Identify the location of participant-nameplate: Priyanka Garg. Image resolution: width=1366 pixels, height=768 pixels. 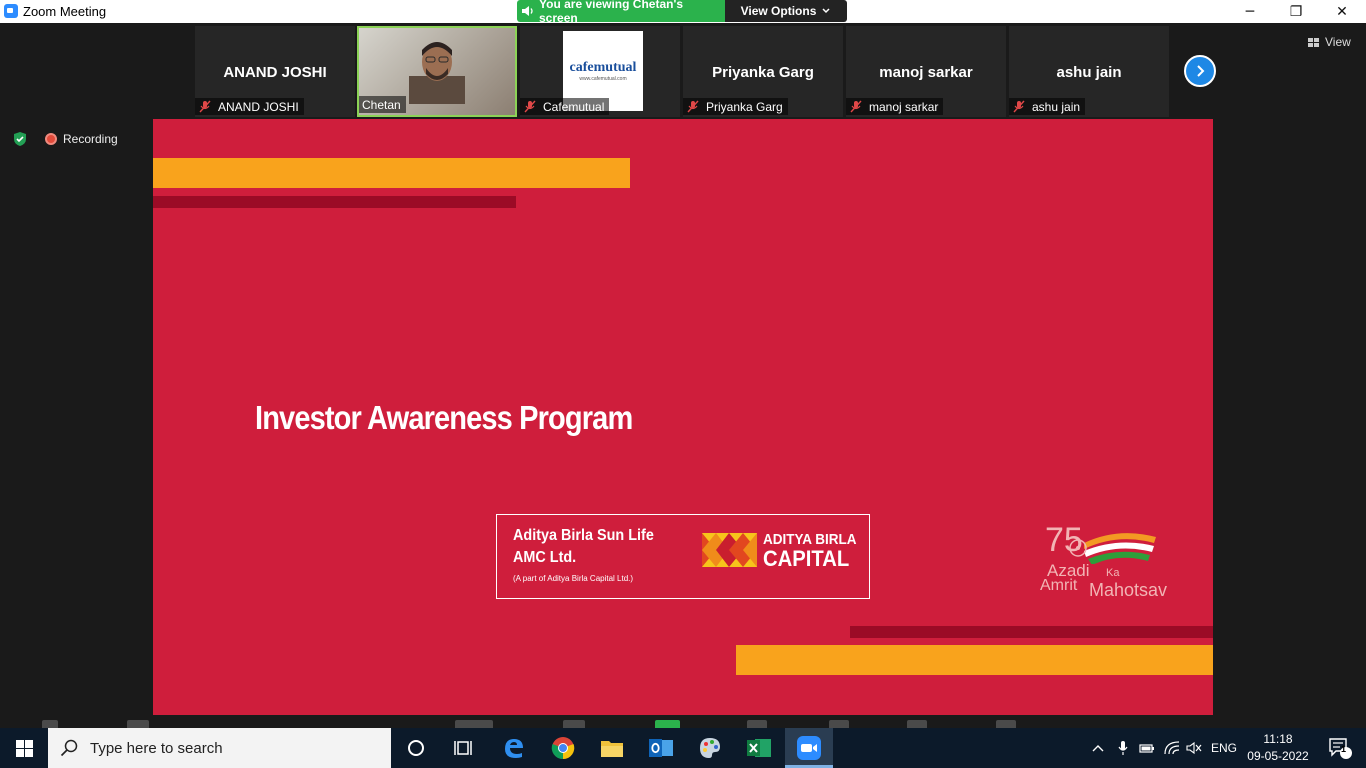
(735, 106).